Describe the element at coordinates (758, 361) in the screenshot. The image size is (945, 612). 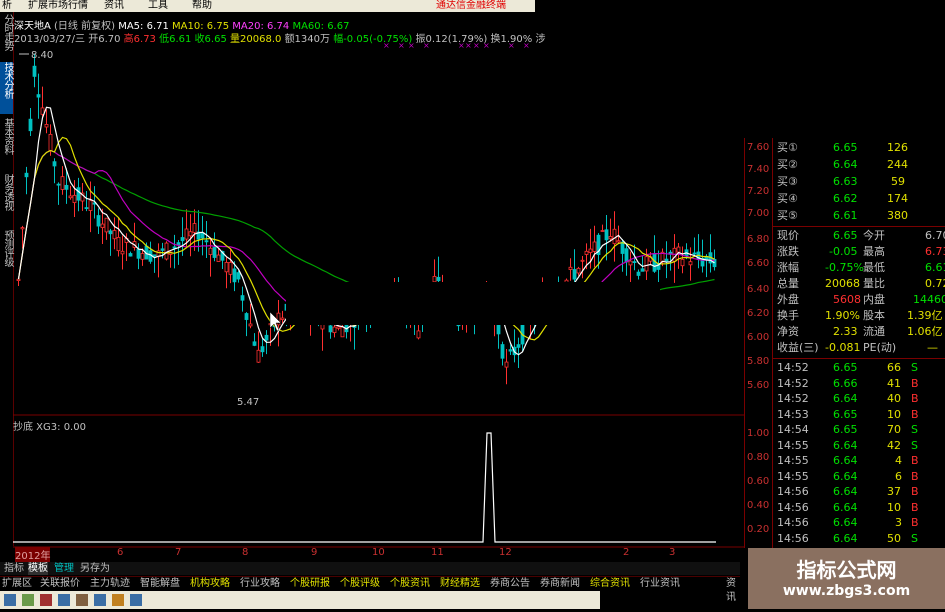
I see `price-tick: 5.80` at that location.